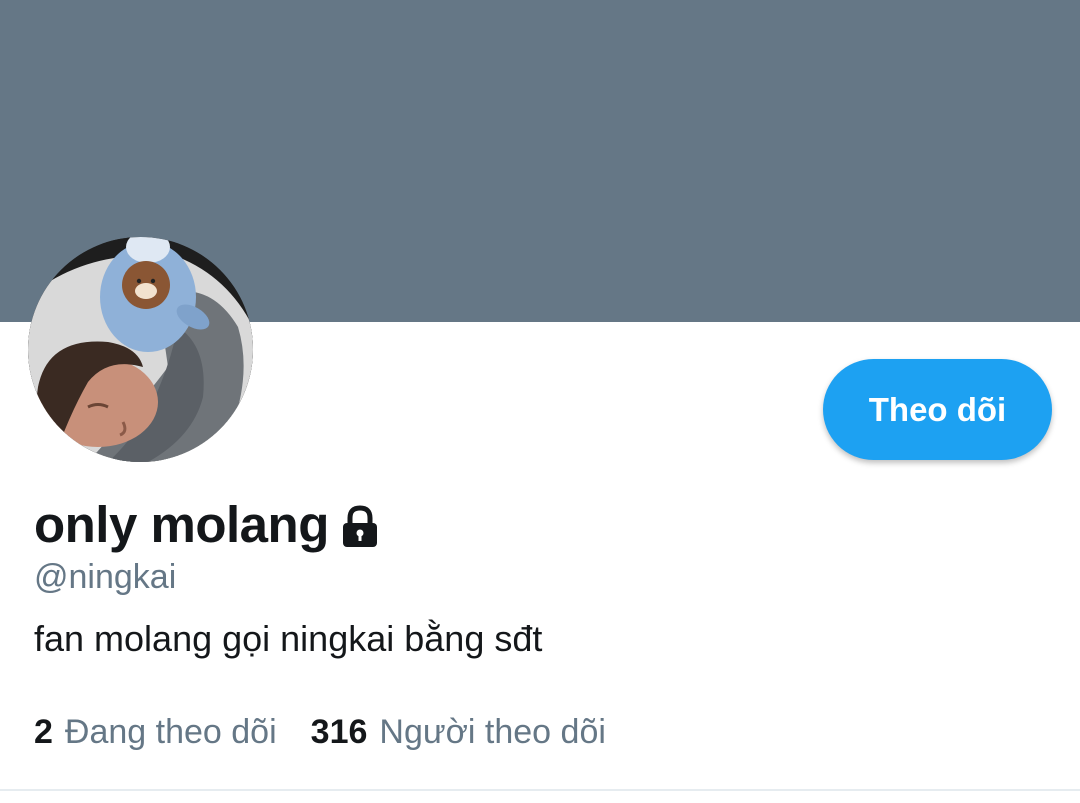 This screenshot has width=1080, height=803. What do you see at coordinates (937, 409) in the screenshot?
I see `follow-button: Theo dõi` at bounding box center [937, 409].